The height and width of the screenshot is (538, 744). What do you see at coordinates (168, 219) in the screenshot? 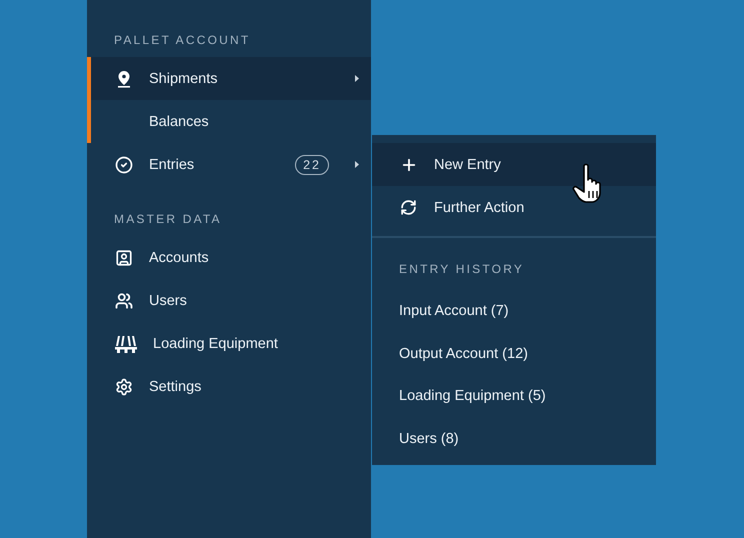
I see `section-header: MASTER DATA` at bounding box center [168, 219].